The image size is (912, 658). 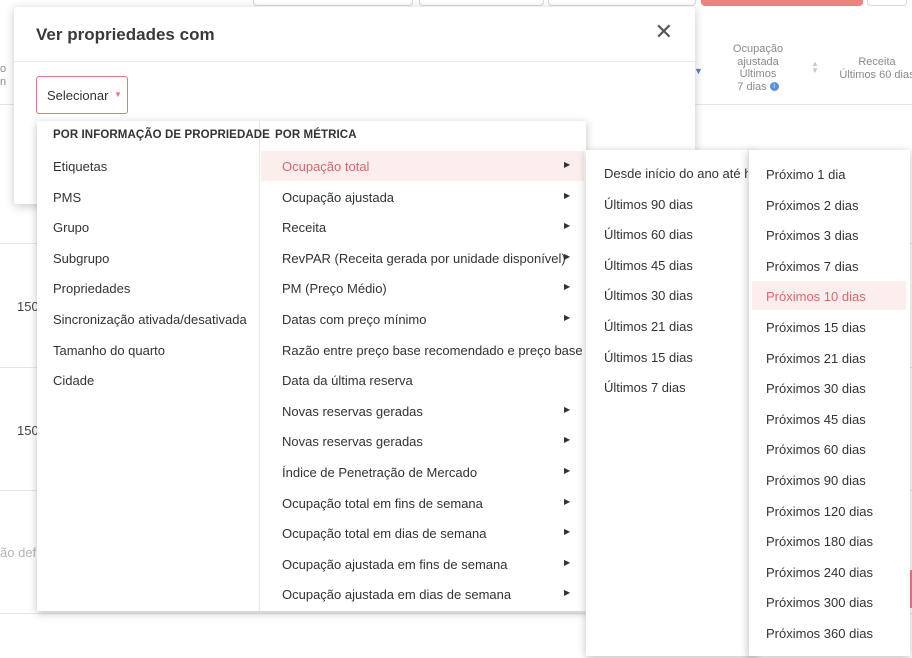 What do you see at coordinates (78, 95) in the screenshot?
I see `select-label: Selecionar` at bounding box center [78, 95].